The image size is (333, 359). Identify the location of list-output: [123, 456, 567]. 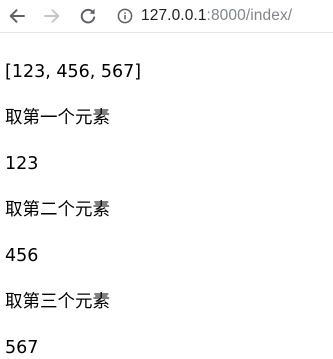
(73, 72).